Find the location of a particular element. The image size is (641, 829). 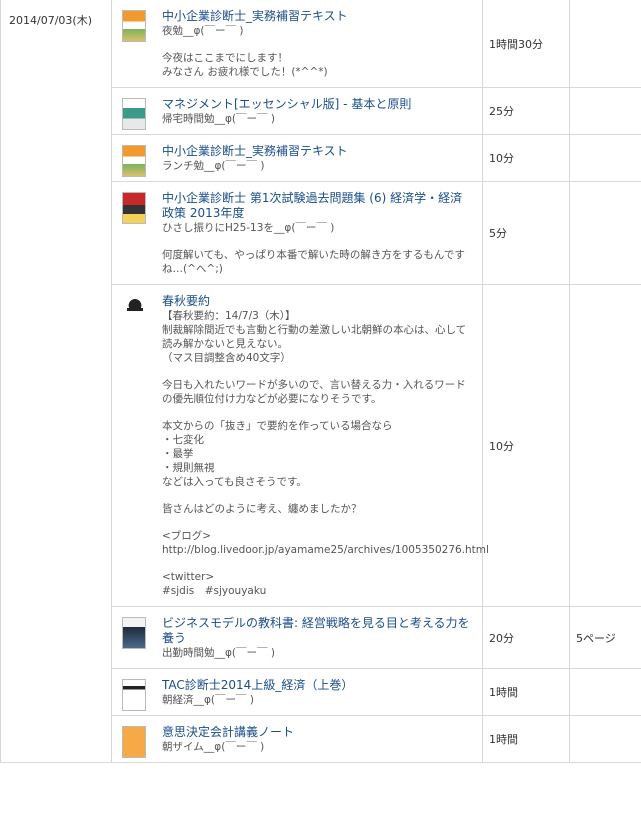

study-time: 5分 is located at coordinates (526, 233).